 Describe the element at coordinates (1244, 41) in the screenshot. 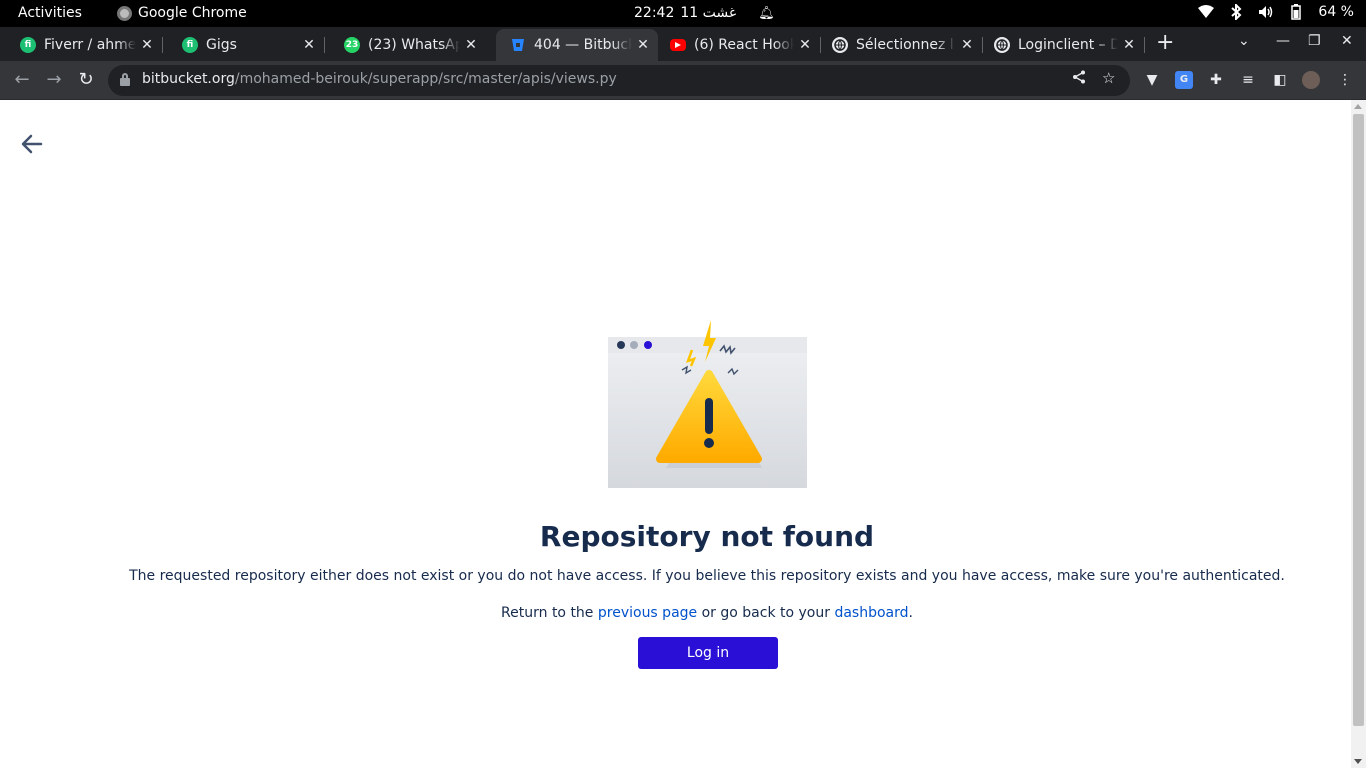

I see `tab-search-icon: ⌄` at that location.